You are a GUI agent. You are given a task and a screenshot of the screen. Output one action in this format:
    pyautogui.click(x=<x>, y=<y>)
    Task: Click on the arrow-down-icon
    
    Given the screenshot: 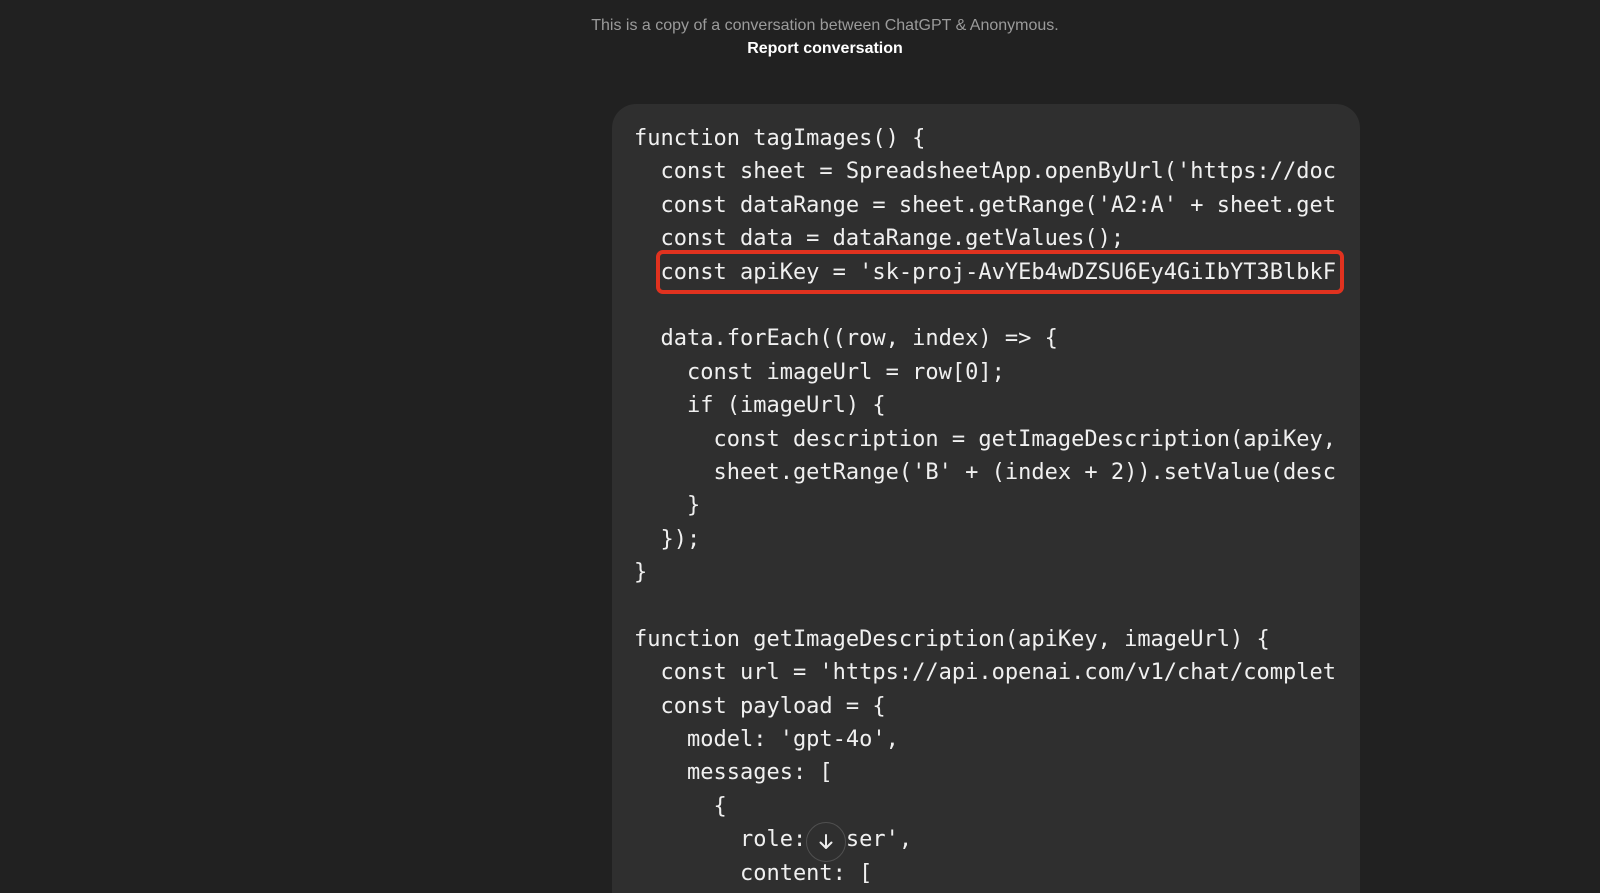 What is the action you would take?
    pyautogui.click(x=826, y=841)
    